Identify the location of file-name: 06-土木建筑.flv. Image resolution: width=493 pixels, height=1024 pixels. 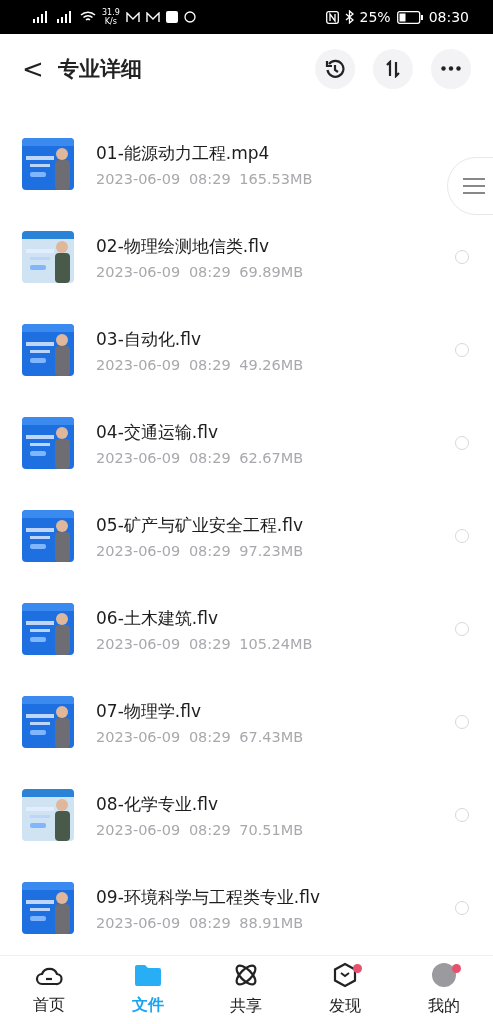
(275, 618).